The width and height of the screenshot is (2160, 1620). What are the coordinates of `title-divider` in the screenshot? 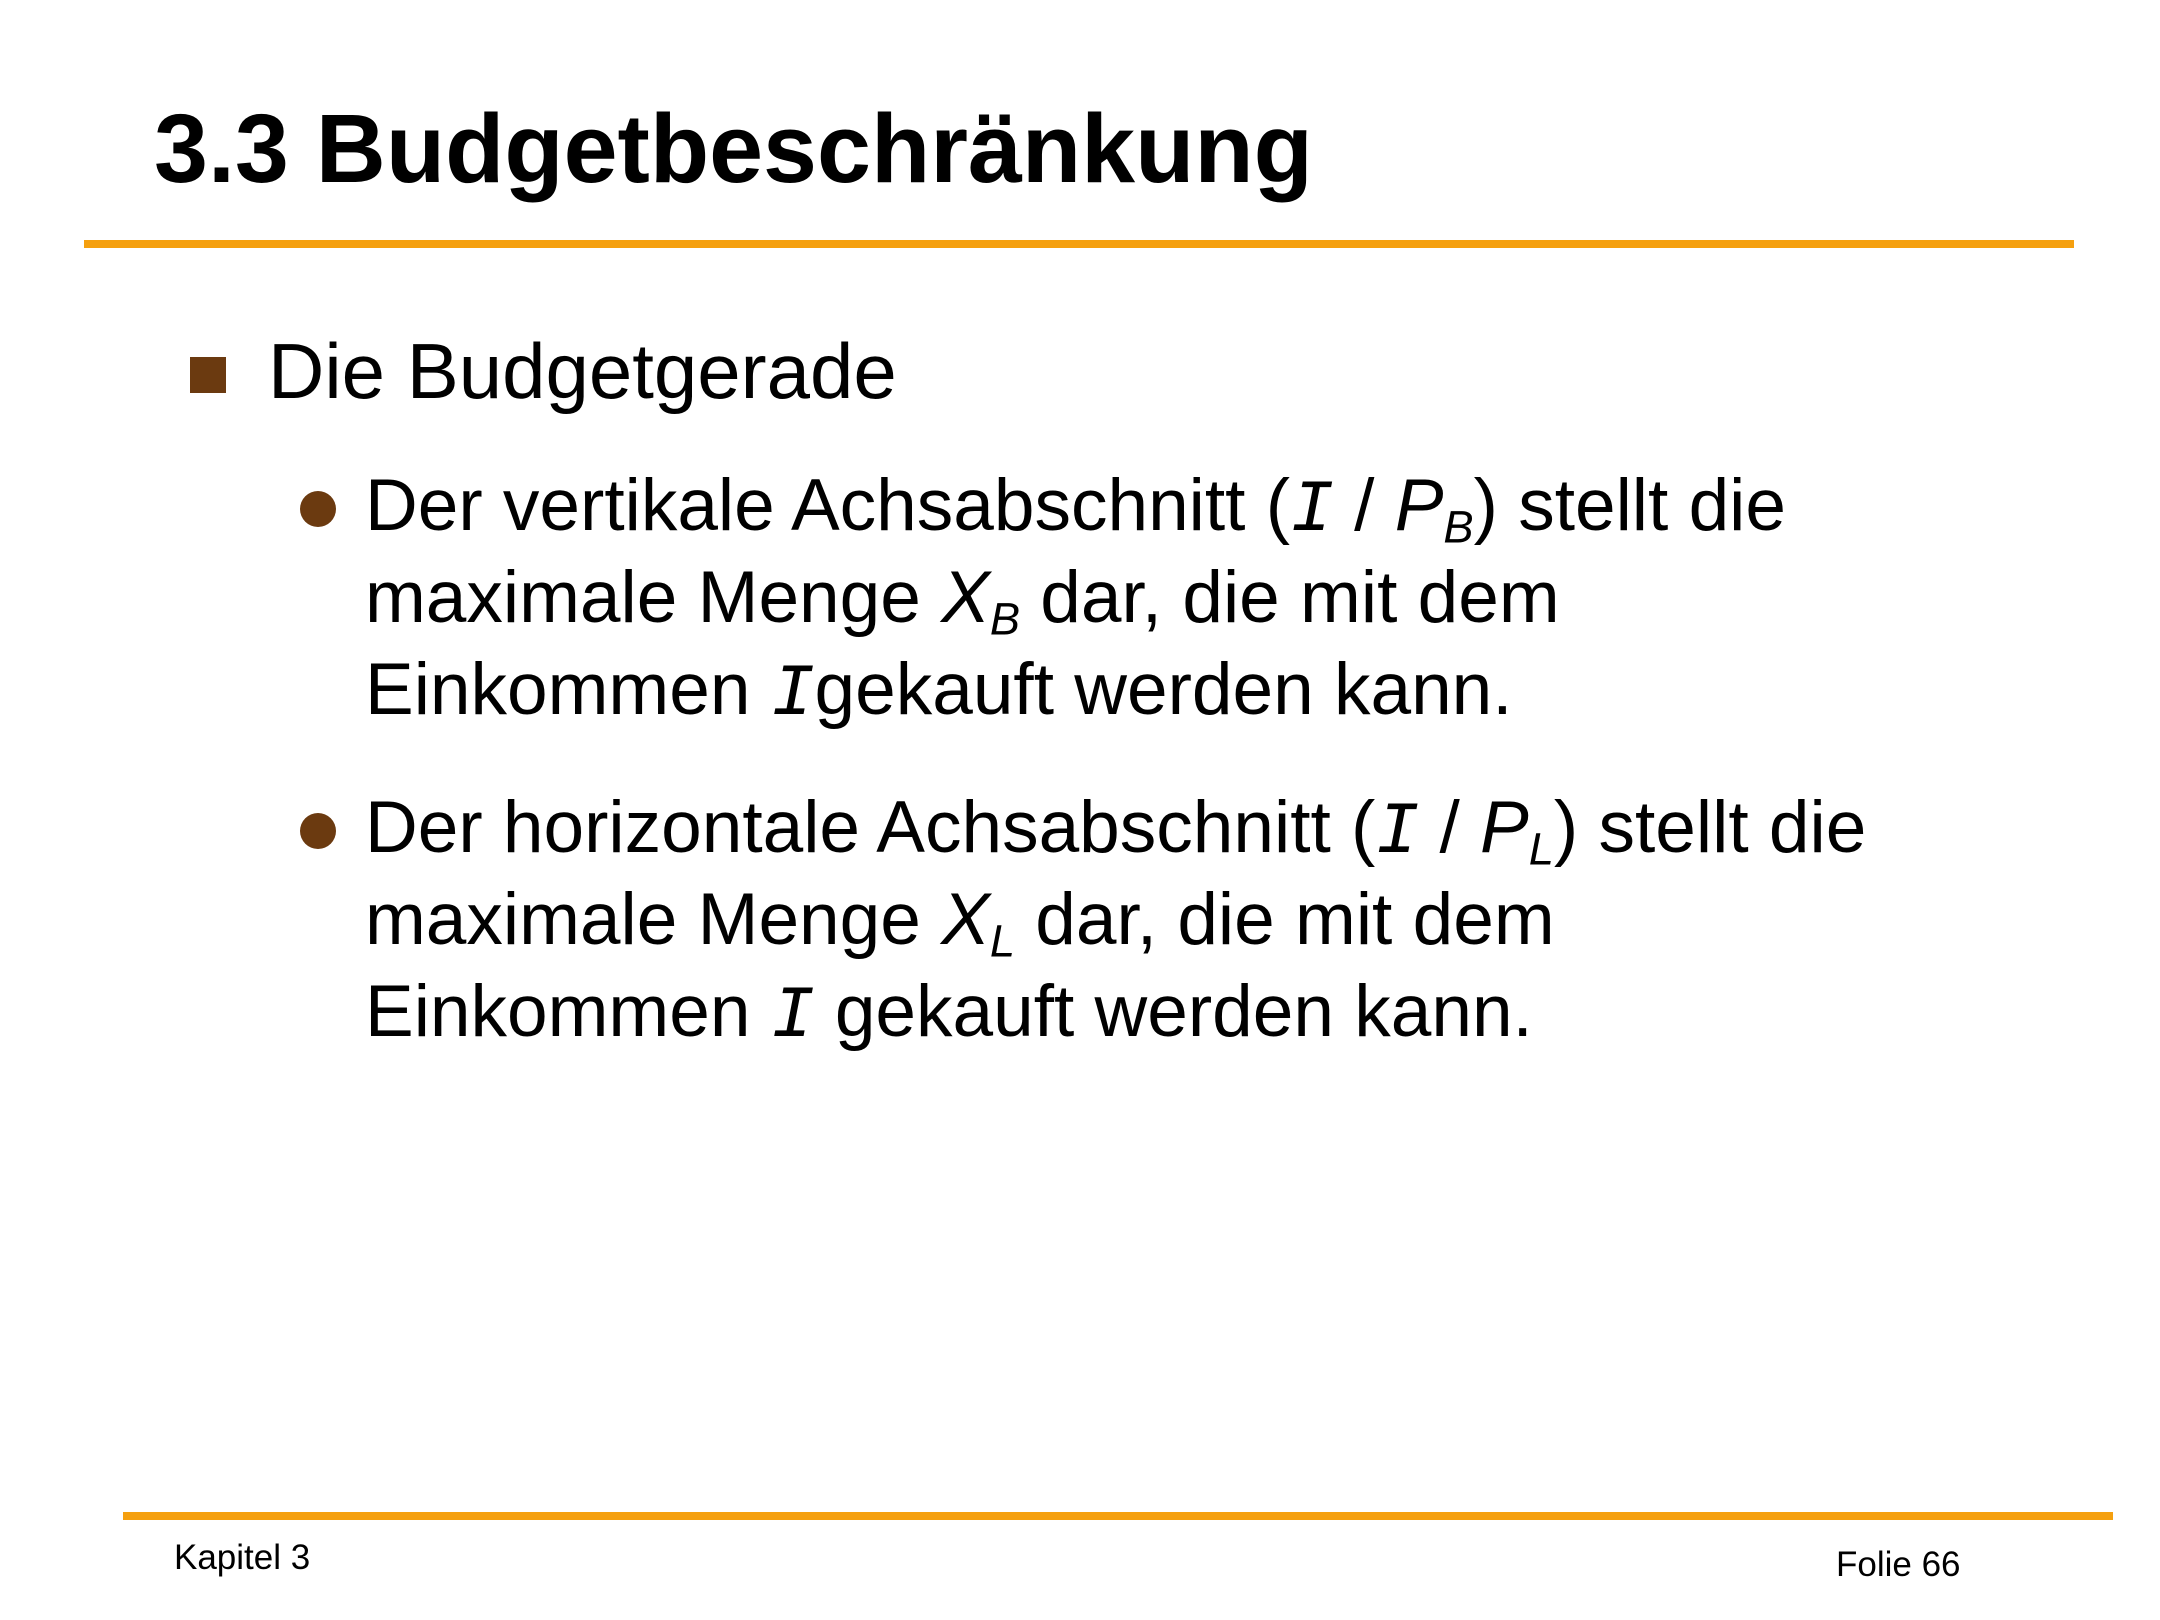 It's located at (1079, 244).